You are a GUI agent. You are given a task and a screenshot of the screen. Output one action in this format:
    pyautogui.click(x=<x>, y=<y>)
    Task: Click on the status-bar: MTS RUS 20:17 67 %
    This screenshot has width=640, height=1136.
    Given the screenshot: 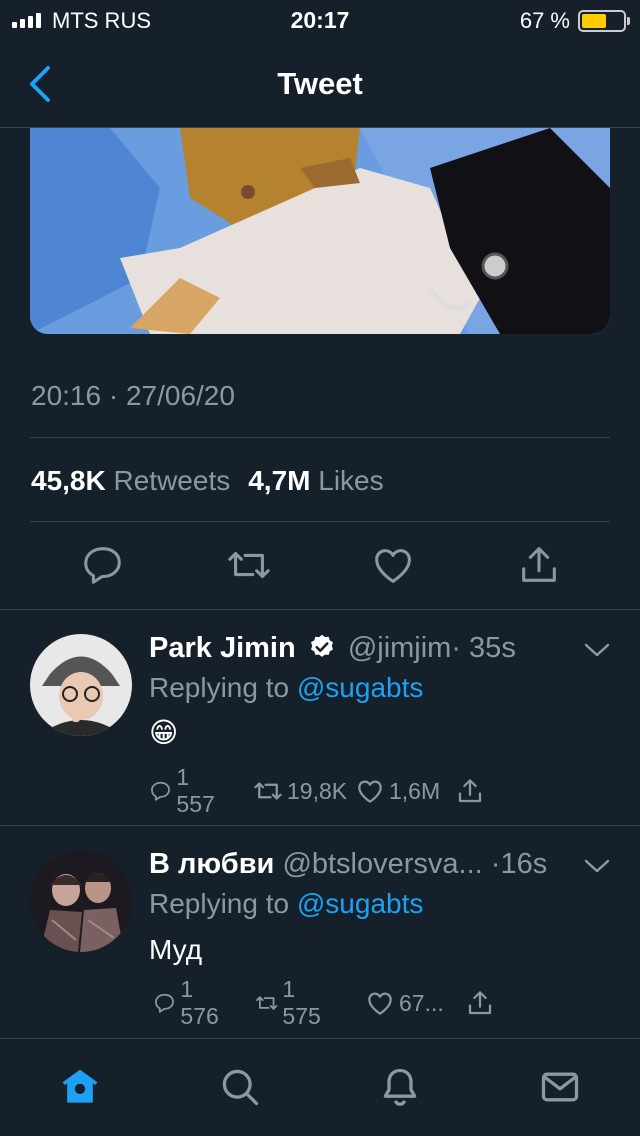 What is the action you would take?
    pyautogui.click(x=320, y=20)
    